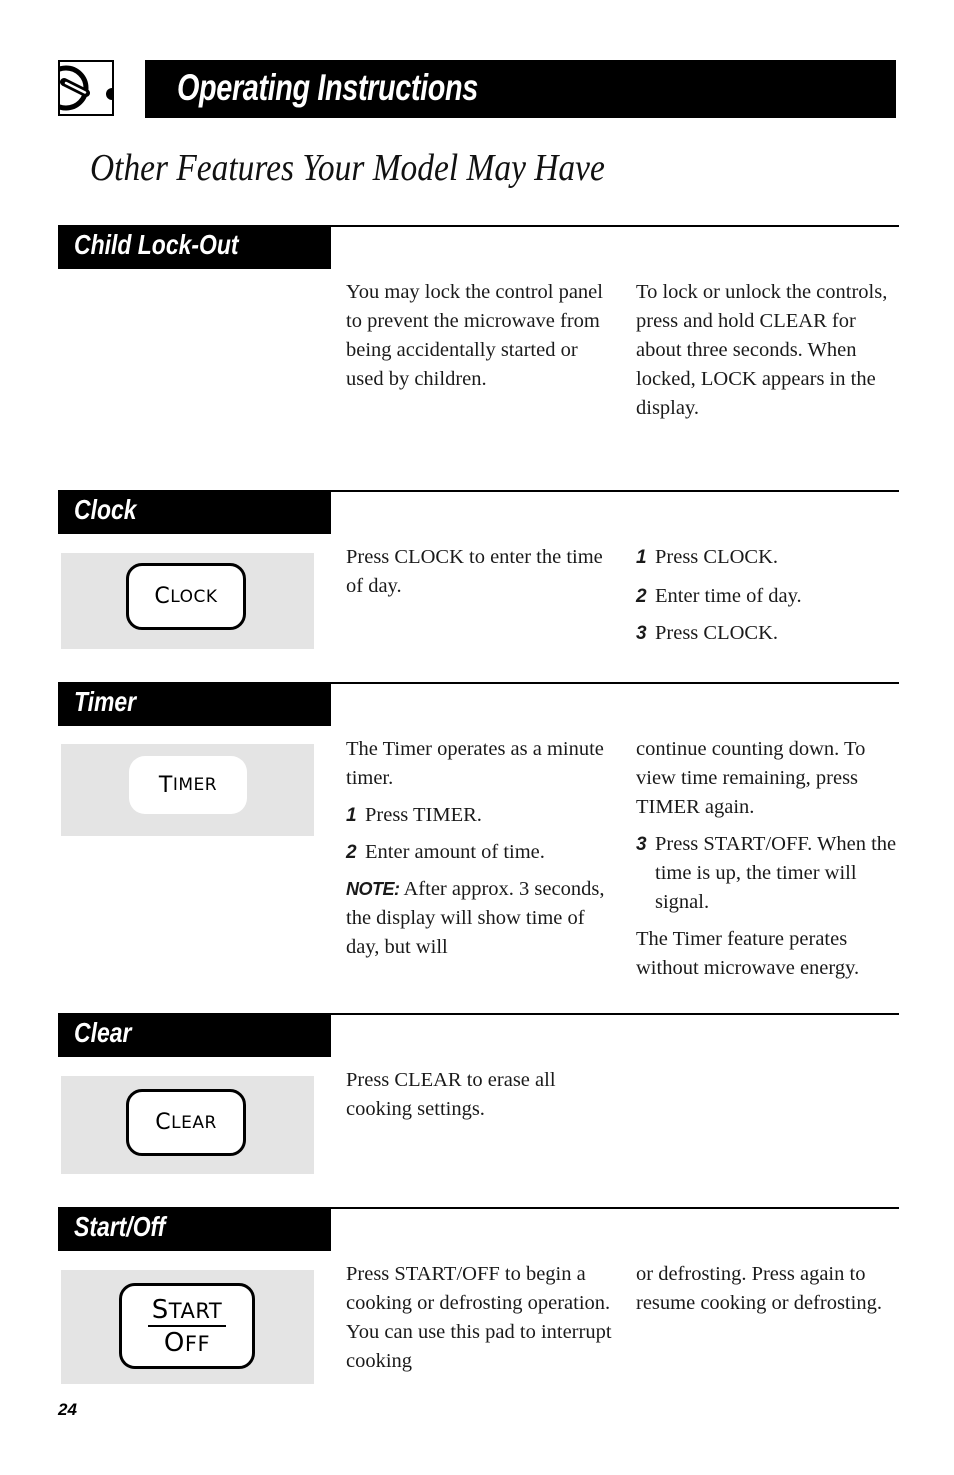 This screenshot has width=954, height=1475. I want to click on timer-pad-rest: IMER, so click(195, 785).